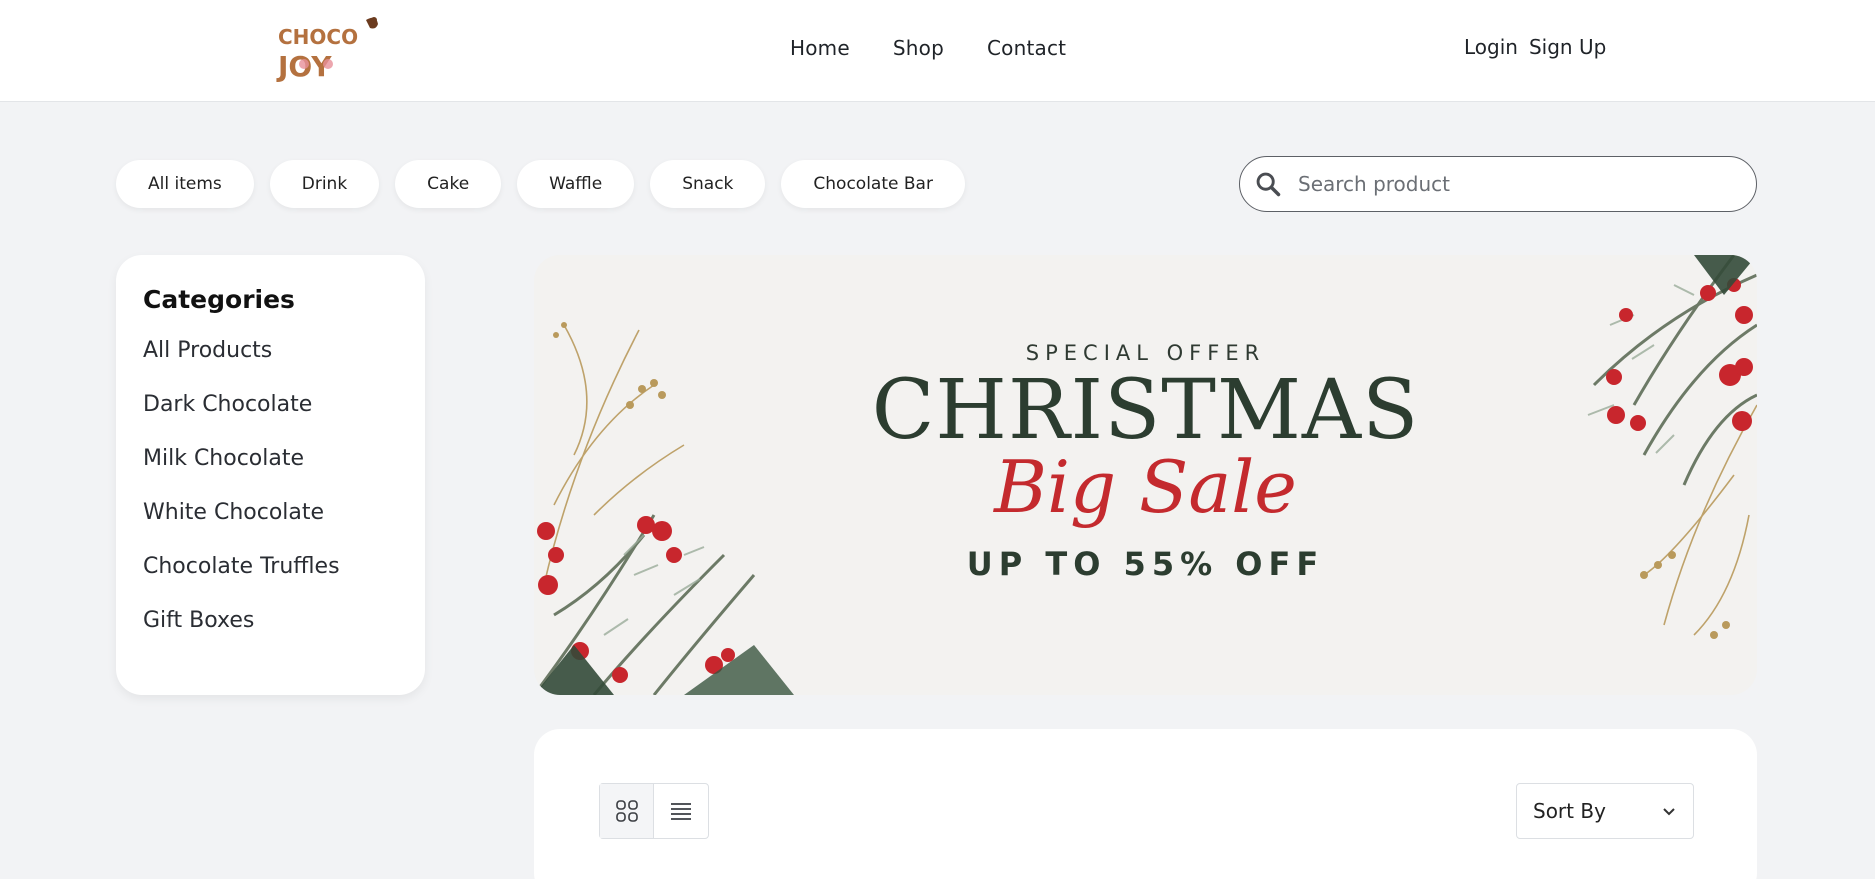 Image resolution: width=1875 pixels, height=879 pixels. Describe the element at coordinates (820, 48) in the screenshot. I see `nav-home: Home` at that location.